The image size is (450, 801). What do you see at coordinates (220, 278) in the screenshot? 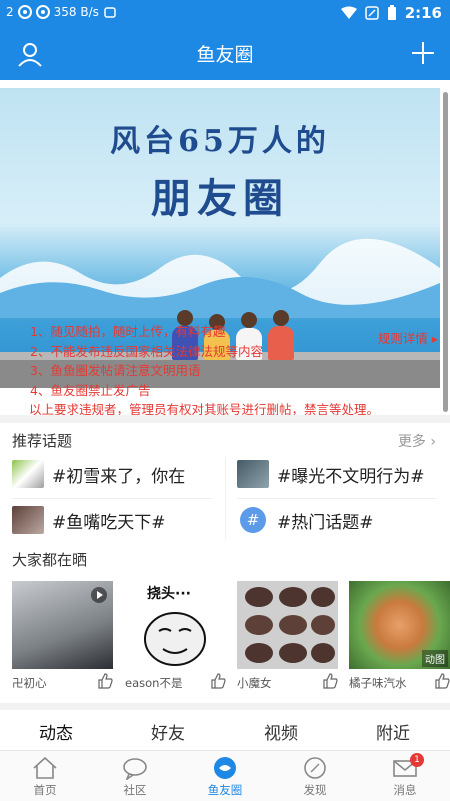
I see `waves-illustration` at bounding box center [220, 278].